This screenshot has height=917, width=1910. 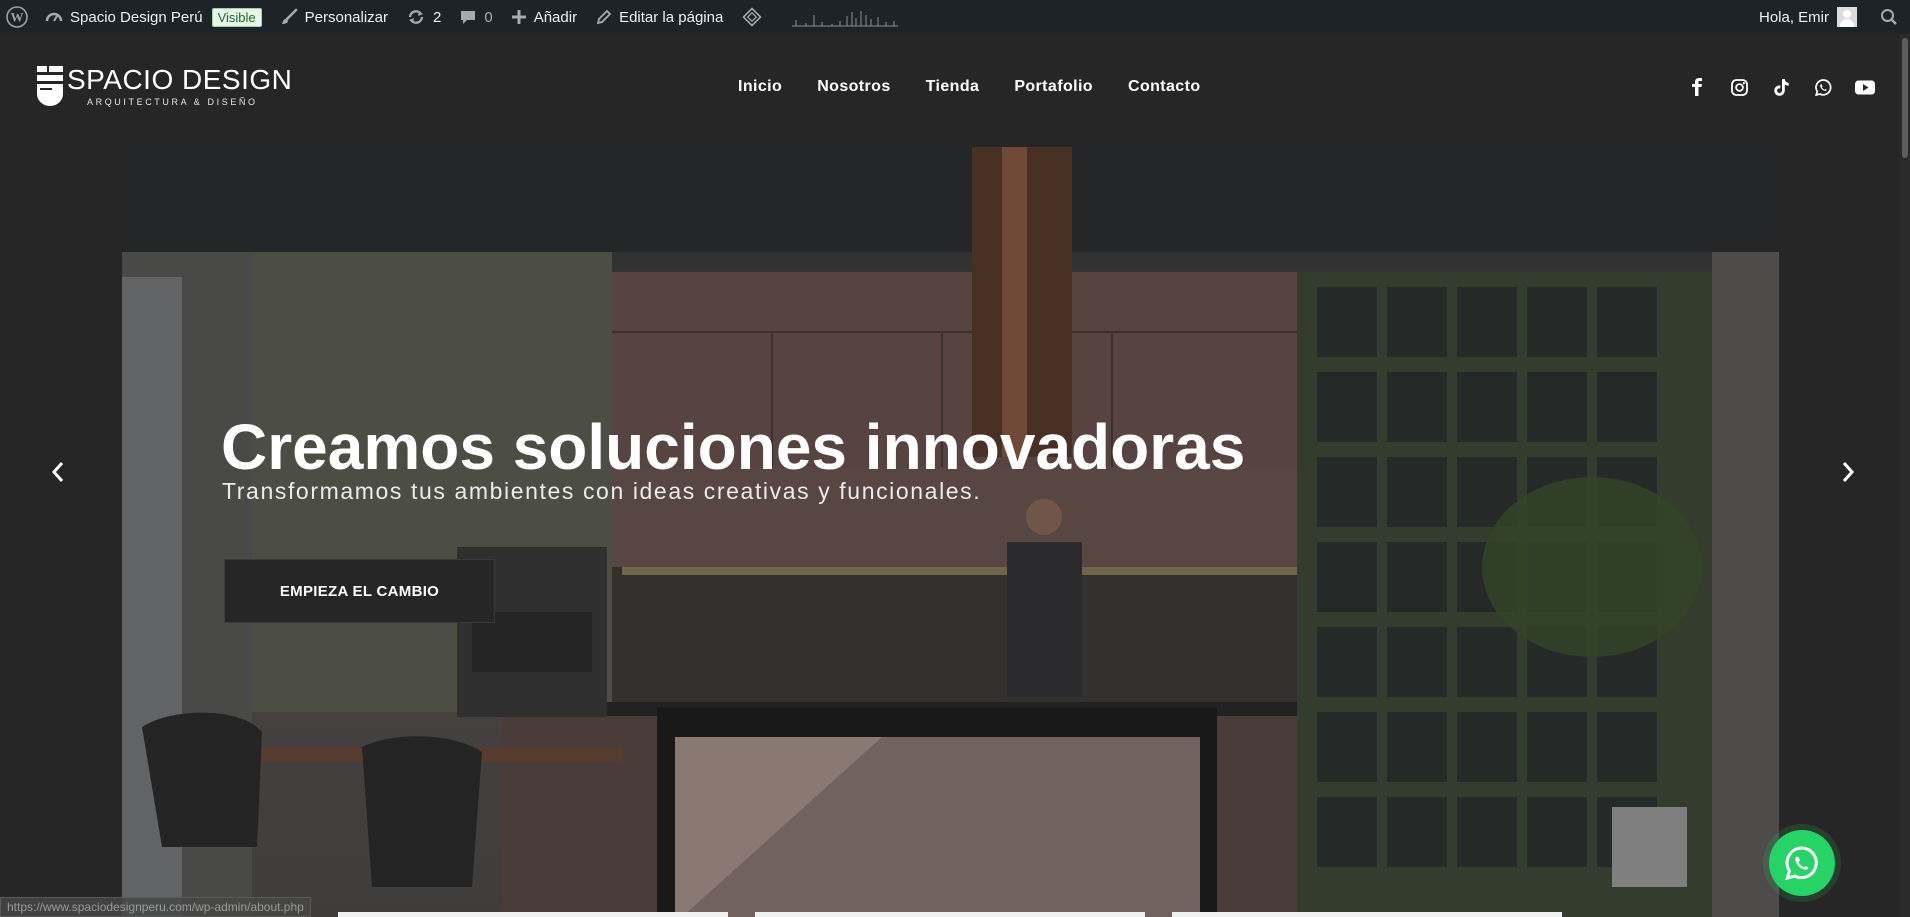 What do you see at coordinates (346, 17) in the screenshot?
I see `customize-label: Personalizar` at bounding box center [346, 17].